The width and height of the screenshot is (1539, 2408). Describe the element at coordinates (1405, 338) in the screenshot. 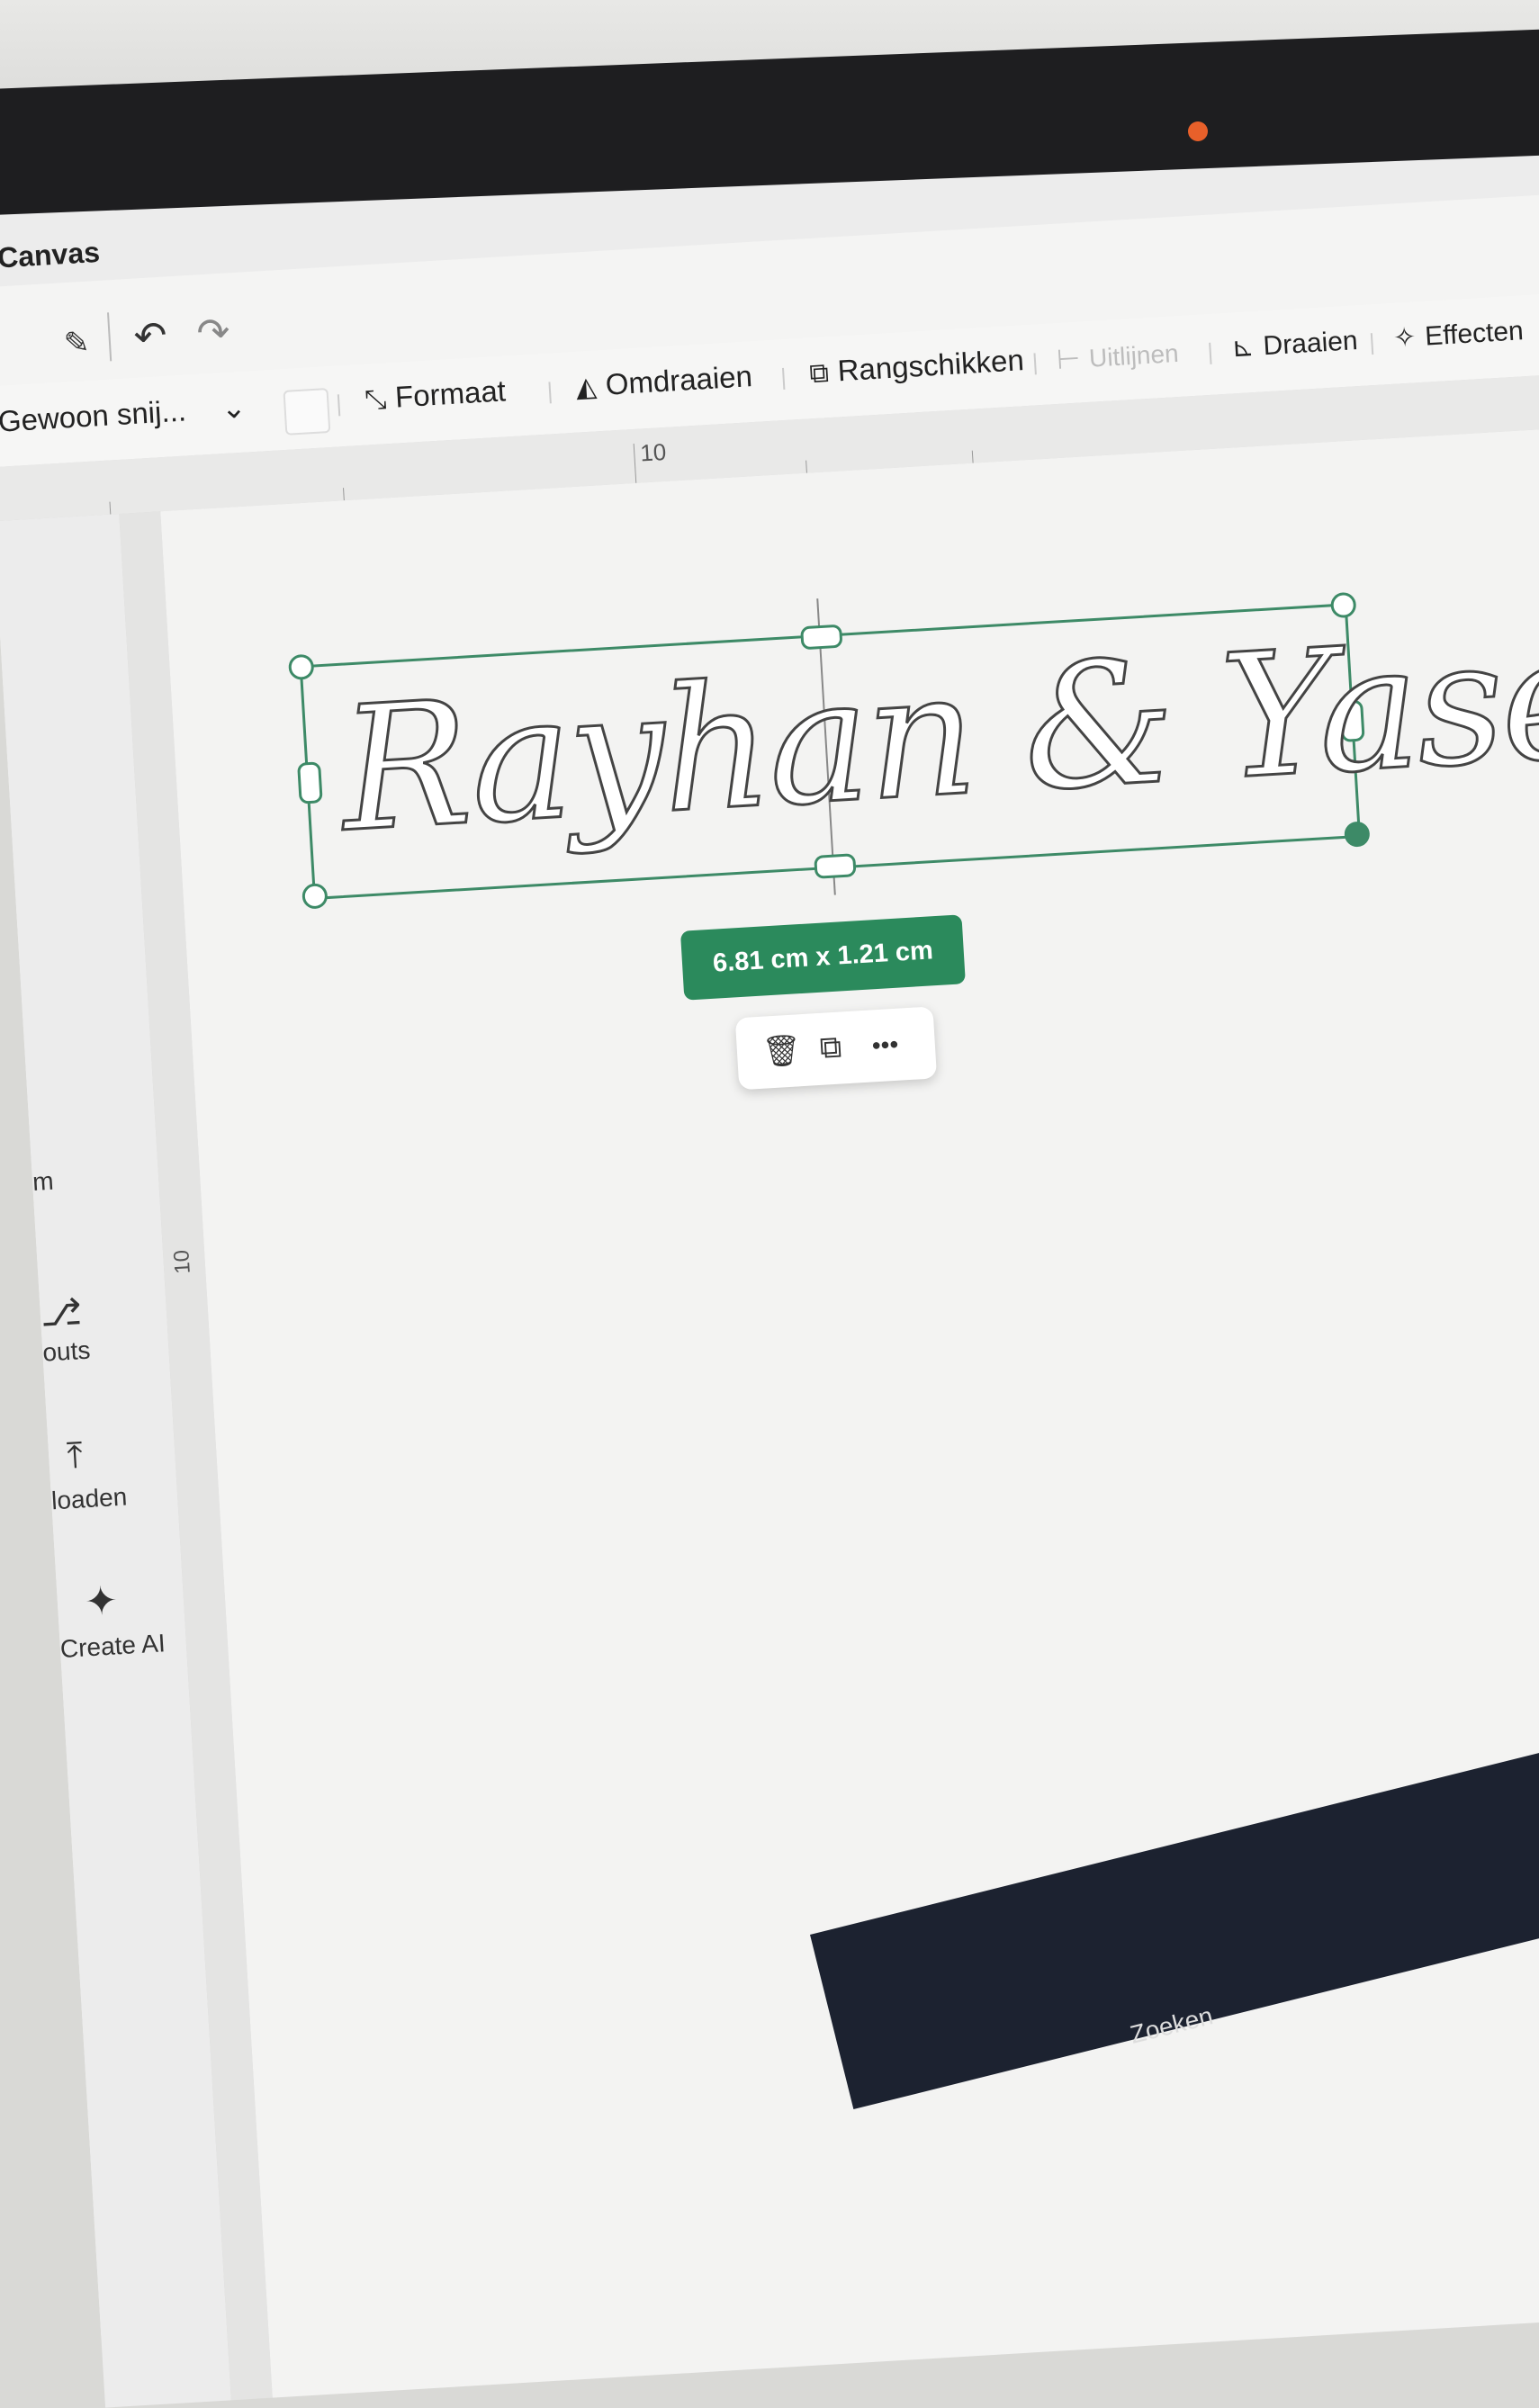

I see `magic-wand-icon: ✧` at that location.